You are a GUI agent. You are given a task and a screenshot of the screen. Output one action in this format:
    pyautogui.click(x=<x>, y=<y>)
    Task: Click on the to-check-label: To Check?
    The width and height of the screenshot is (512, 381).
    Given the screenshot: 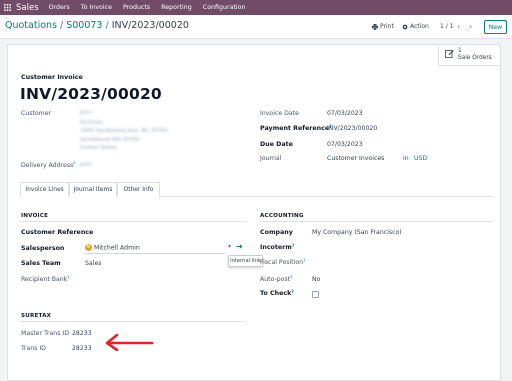 What is the action you would take?
    pyautogui.click(x=277, y=293)
    